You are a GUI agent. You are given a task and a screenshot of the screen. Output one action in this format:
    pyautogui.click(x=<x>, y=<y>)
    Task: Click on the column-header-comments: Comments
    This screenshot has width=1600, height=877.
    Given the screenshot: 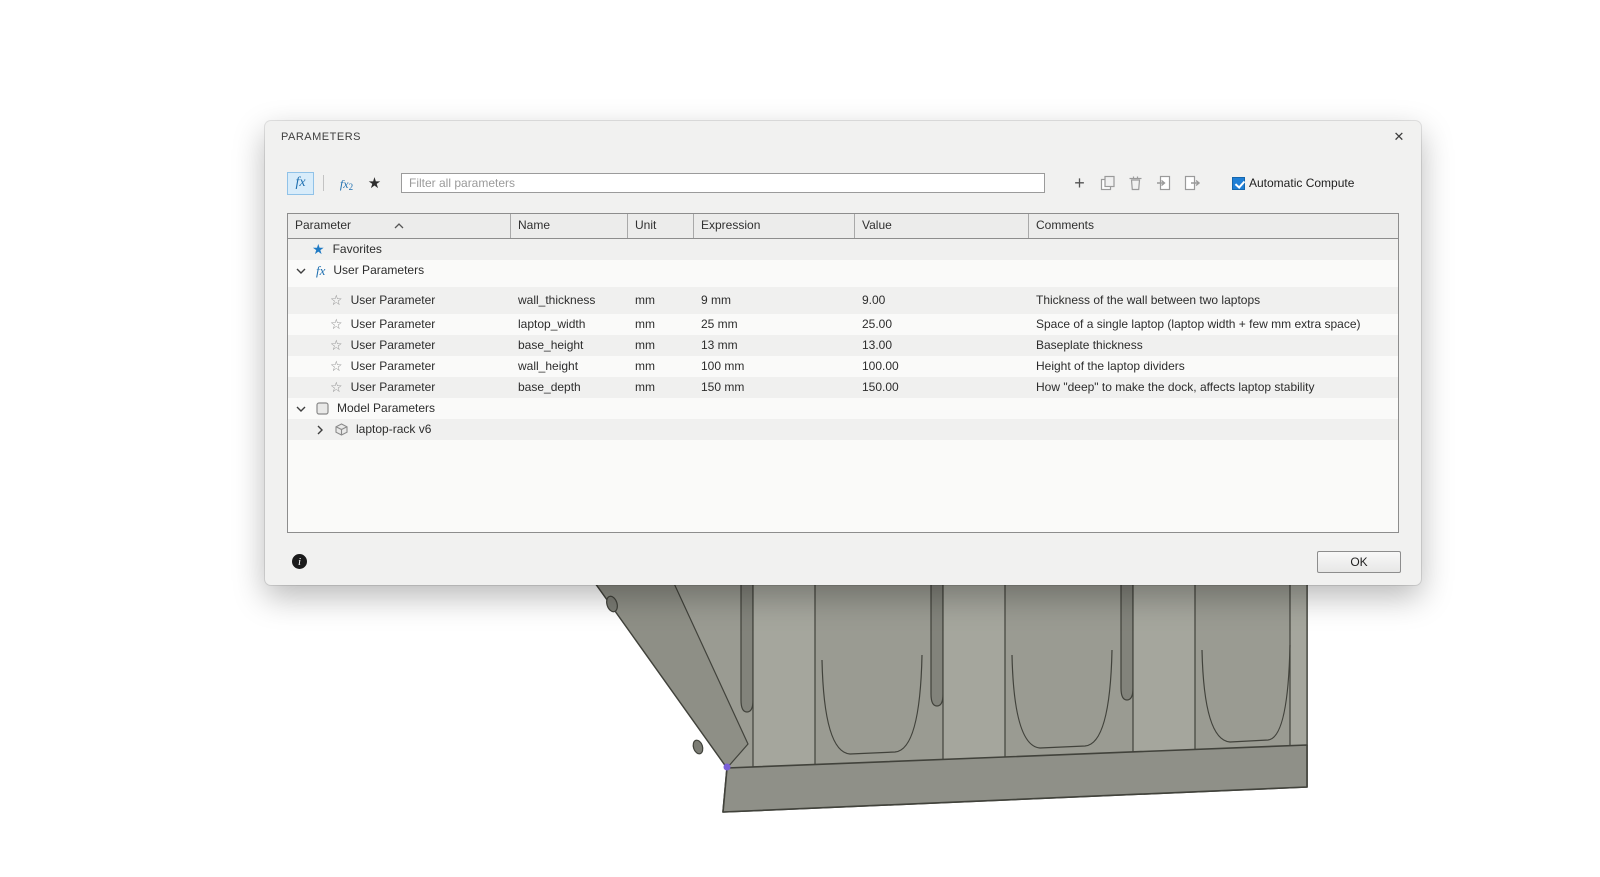 What is the action you would take?
    pyautogui.click(x=1213, y=226)
    